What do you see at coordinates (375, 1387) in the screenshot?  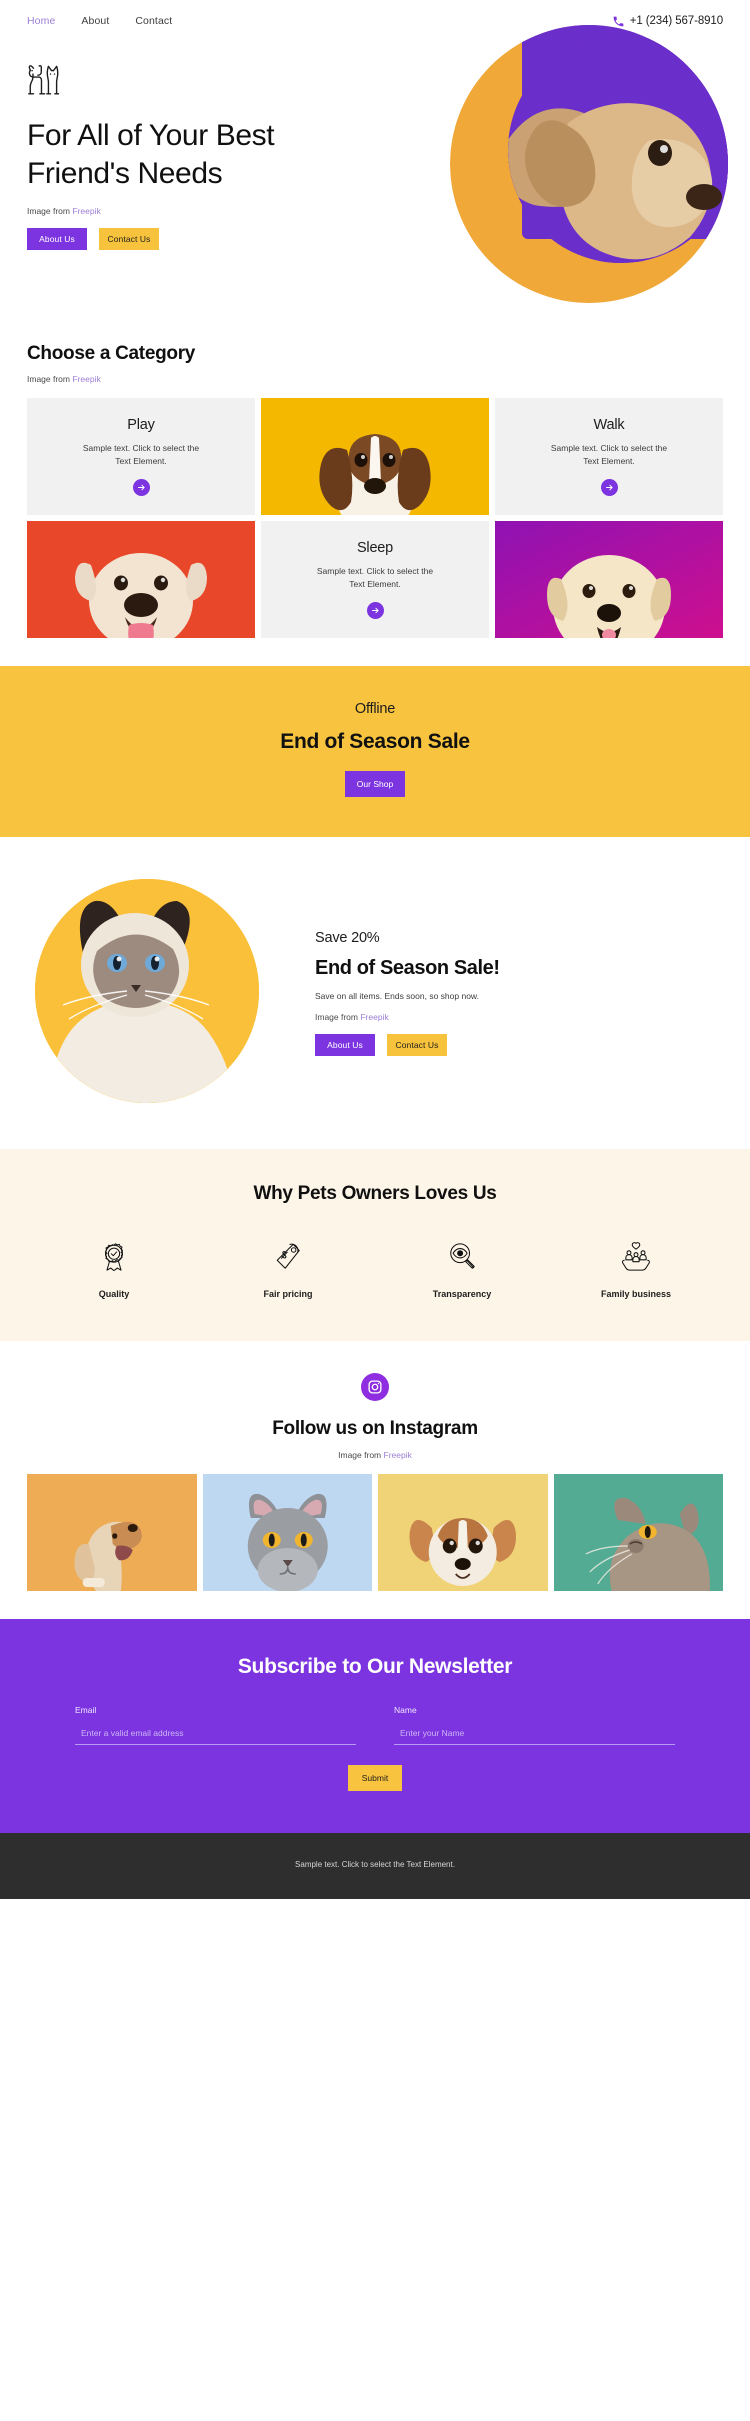 I see `instagram-icon` at bounding box center [375, 1387].